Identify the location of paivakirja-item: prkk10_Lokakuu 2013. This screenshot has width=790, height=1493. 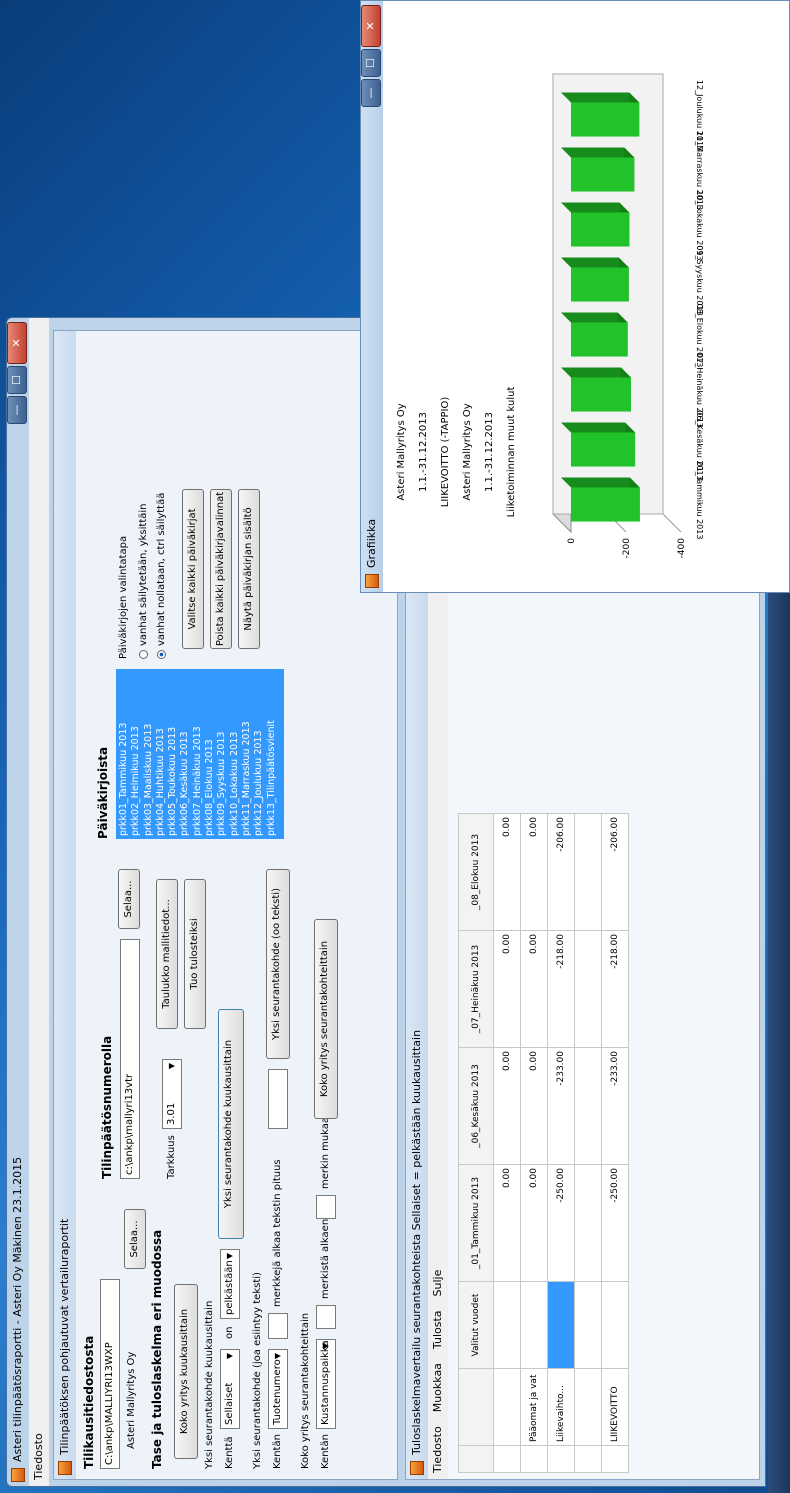
(235, 754).